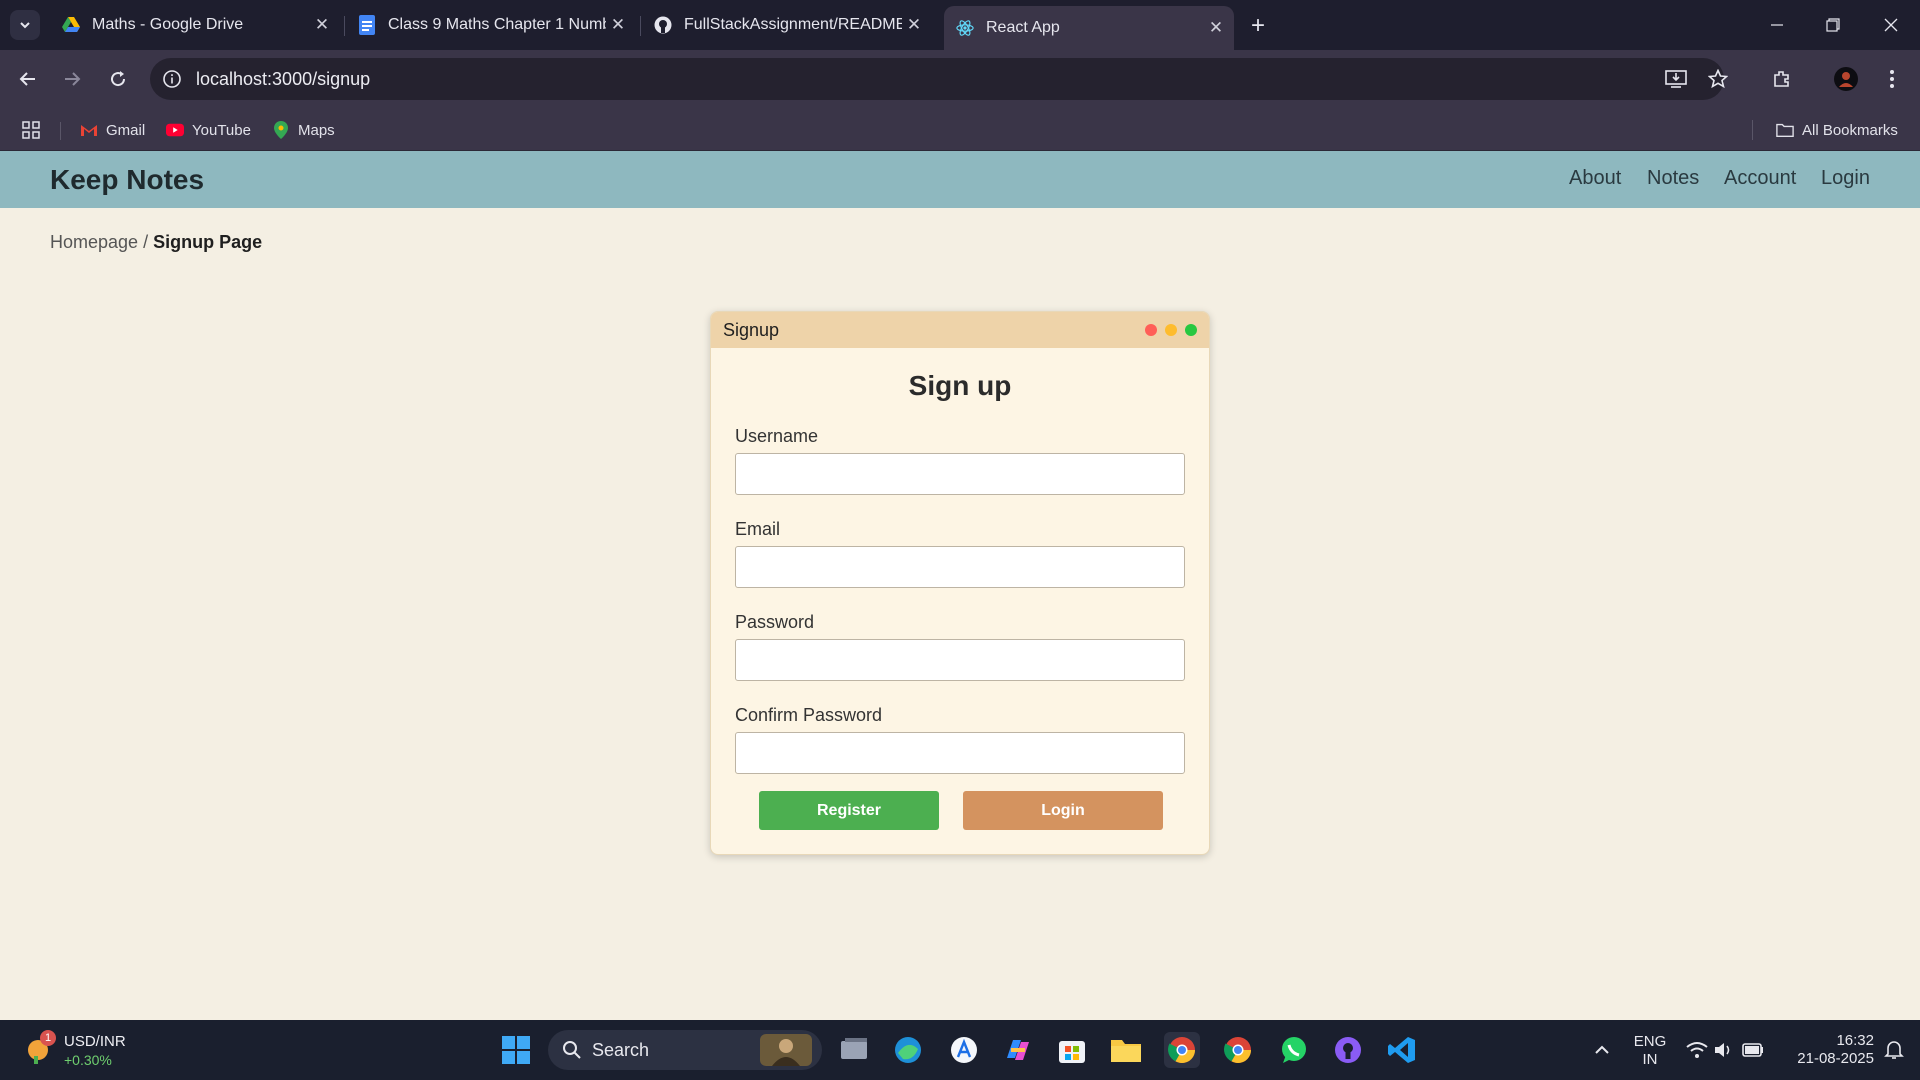  I want to click on search-label: Search, so click(621, 1049).